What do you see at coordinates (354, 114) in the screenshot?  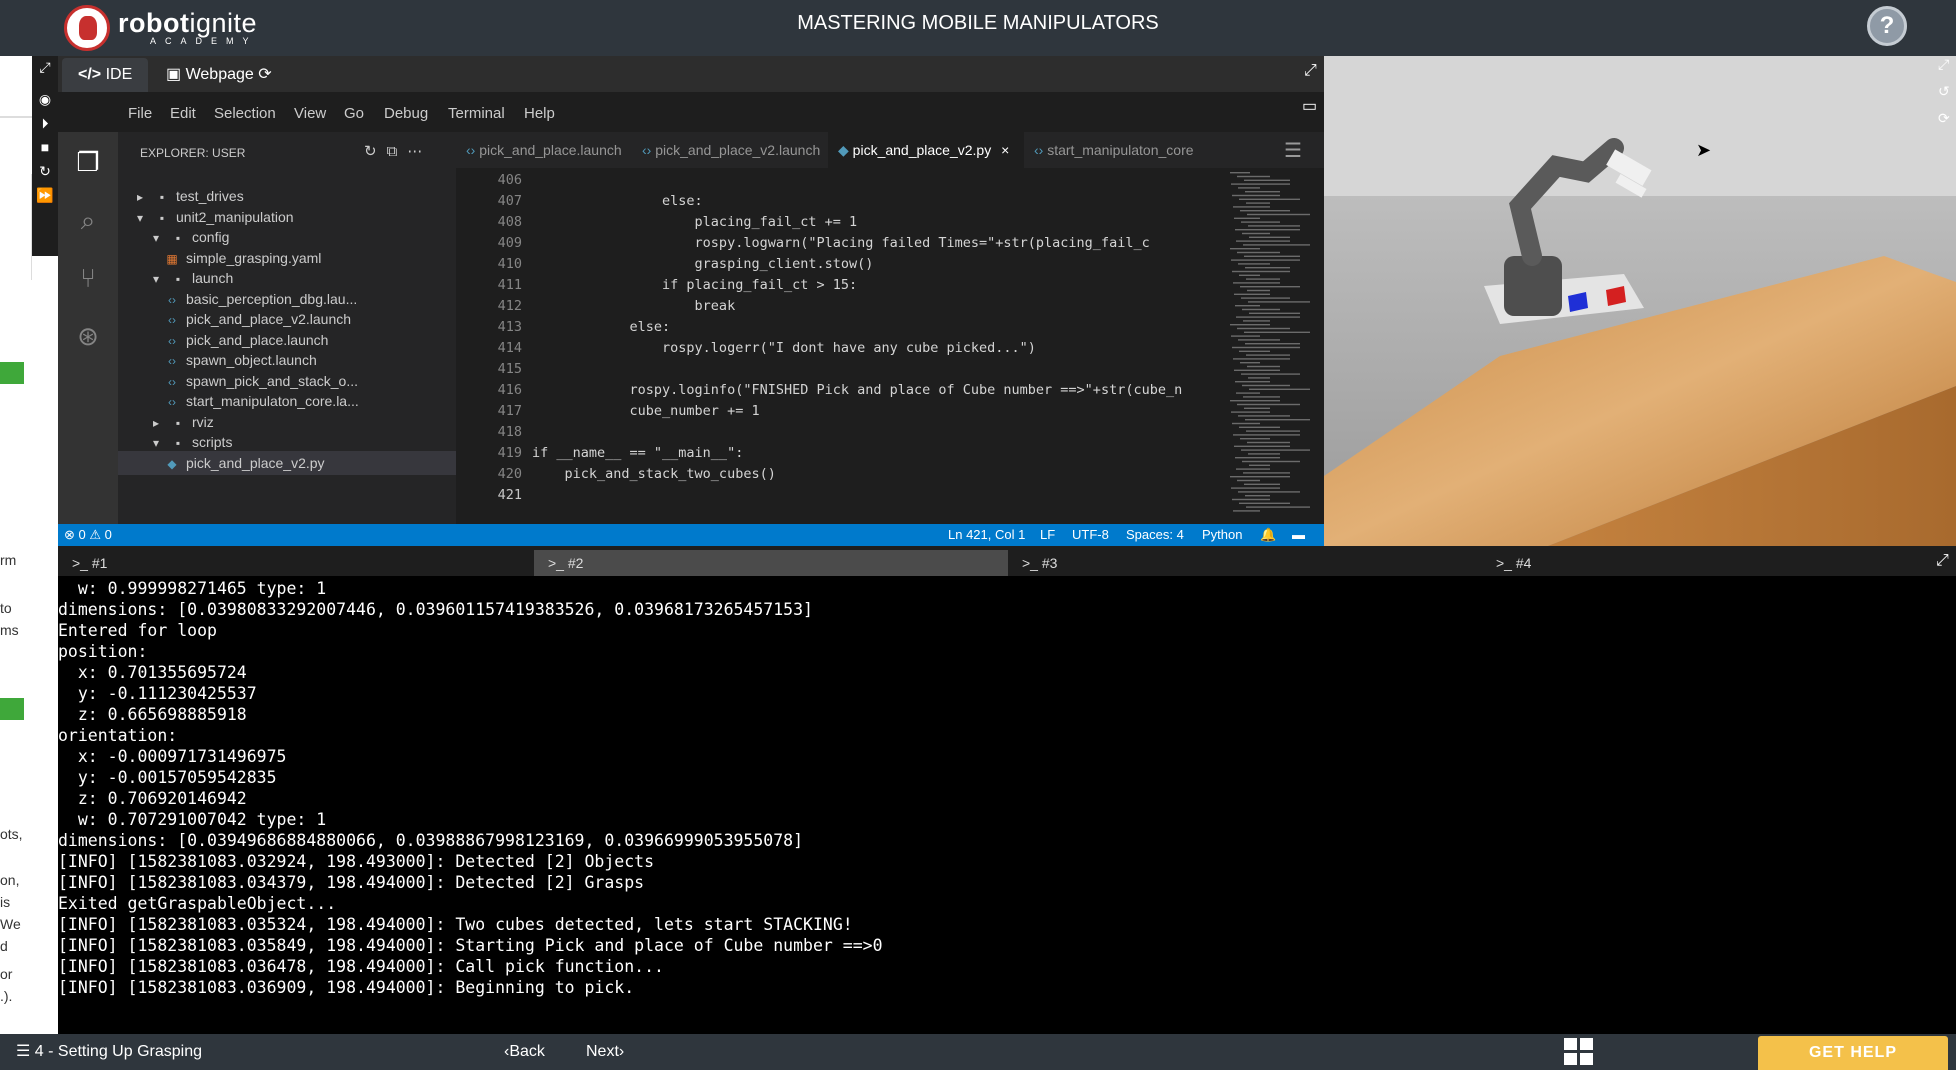 I see `menu-go: Go` at bounding box center [354, 114].